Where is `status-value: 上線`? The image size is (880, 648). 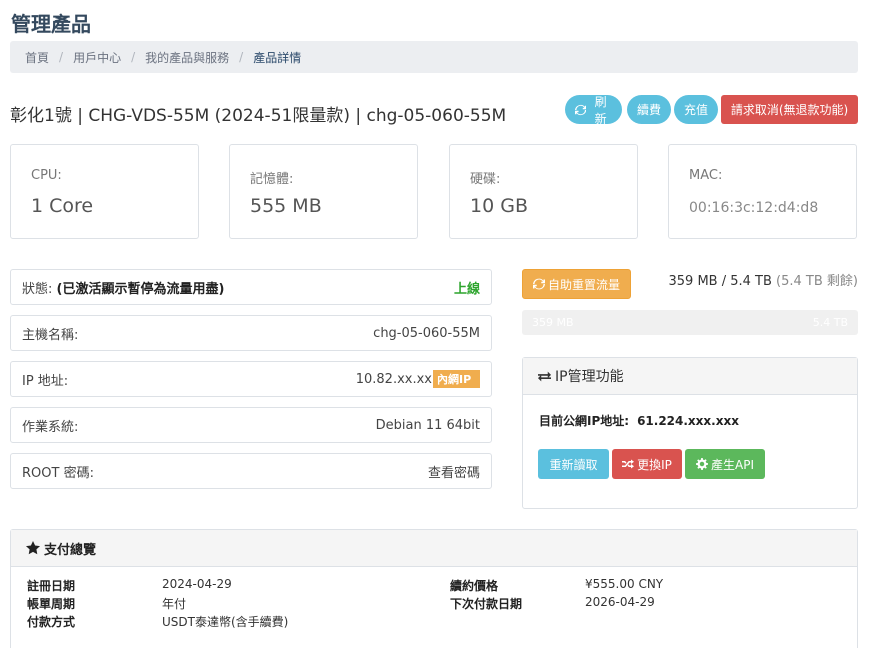
status-value: 上線 is located at coordinates (466, 289).